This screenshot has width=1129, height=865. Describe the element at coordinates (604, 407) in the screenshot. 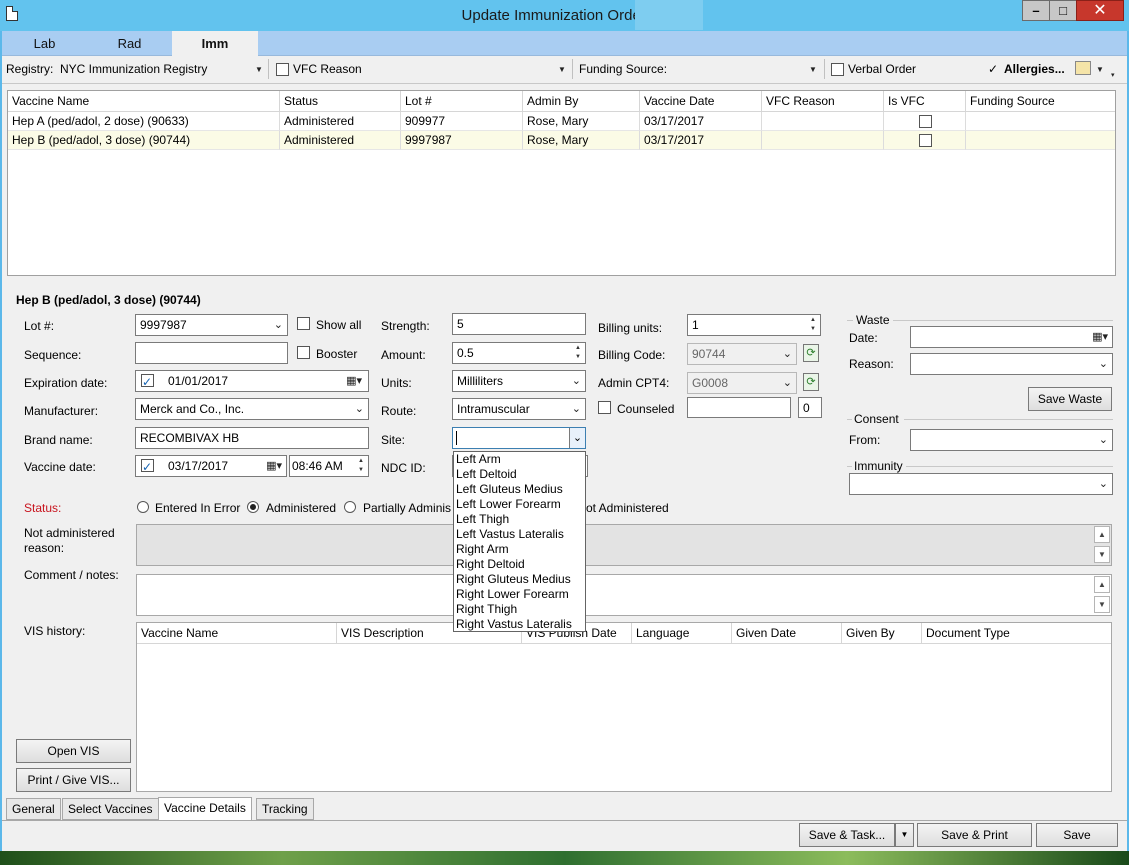

I see `counseled-checkbox` at that location.